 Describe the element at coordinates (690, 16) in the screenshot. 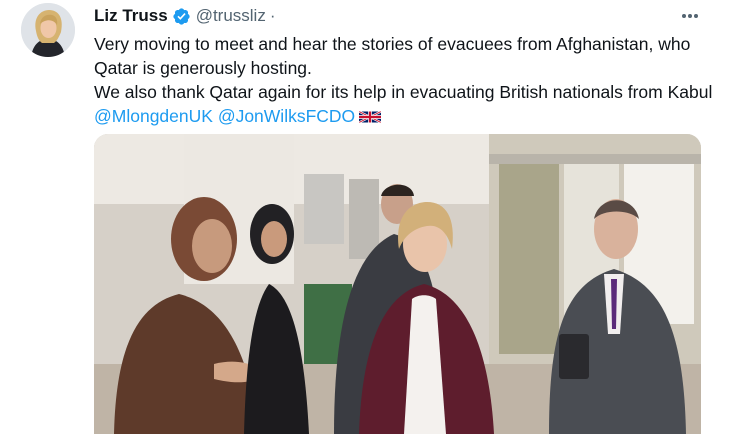

I see `more-options-icon` at that location.